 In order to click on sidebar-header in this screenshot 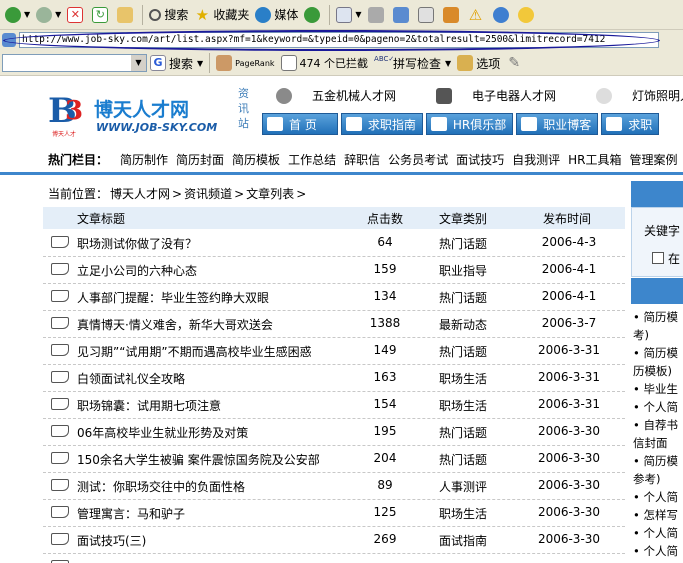, I will do `click(657, 194)`.